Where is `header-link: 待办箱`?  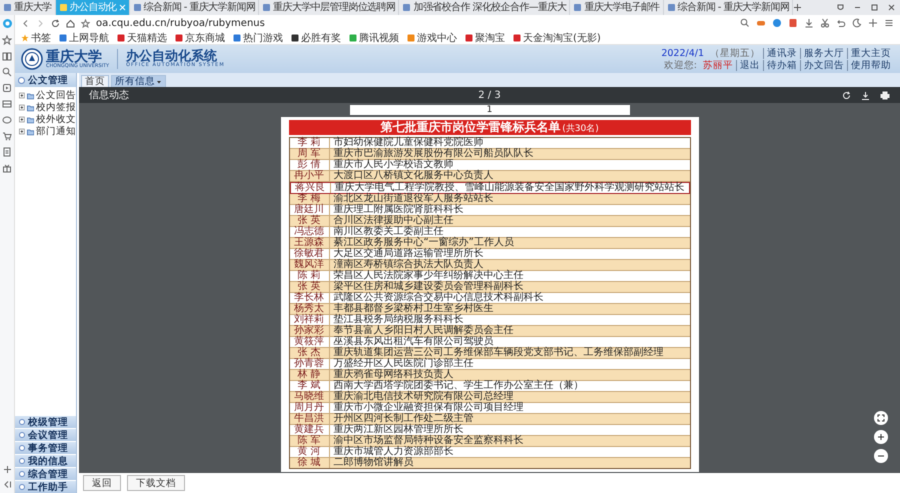
header-link: 待办箱 is located at coordinates (781, 65).